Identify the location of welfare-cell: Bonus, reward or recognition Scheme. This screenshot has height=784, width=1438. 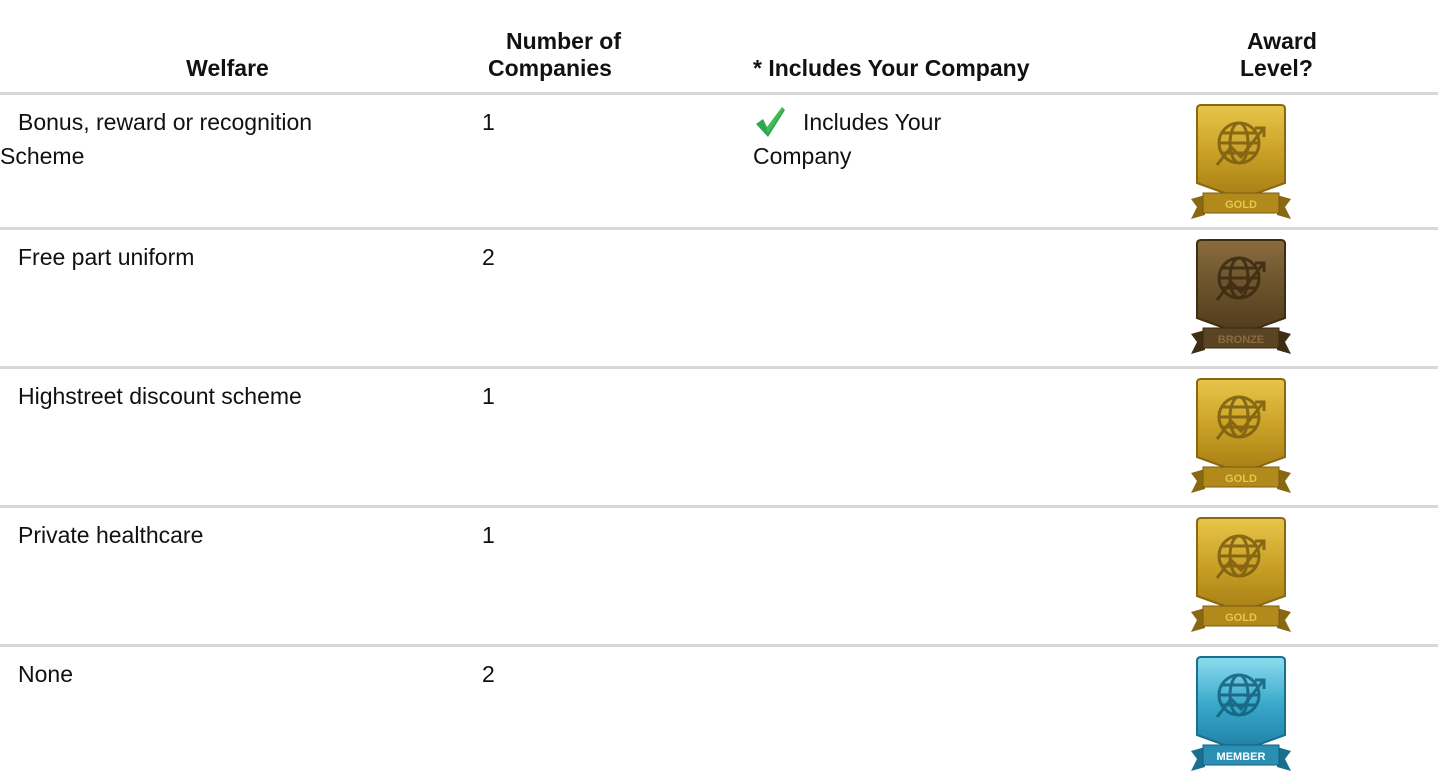
(227, 159).